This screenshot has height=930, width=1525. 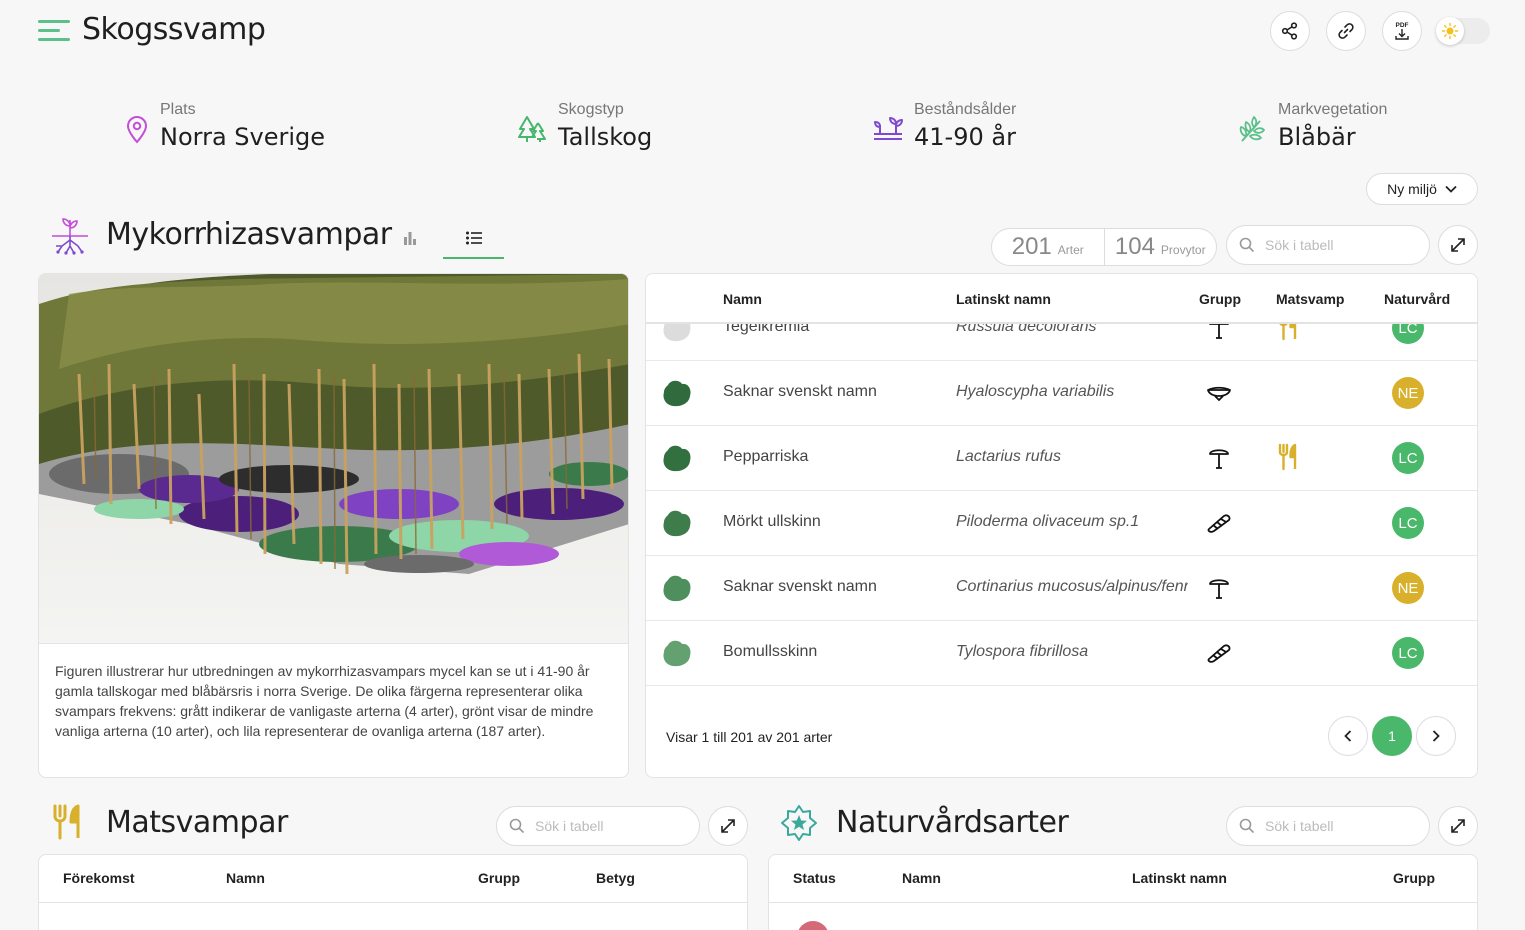 I want to click on species-counts: 201 Arter 104 Provytor, so click(x=1104, y=247).